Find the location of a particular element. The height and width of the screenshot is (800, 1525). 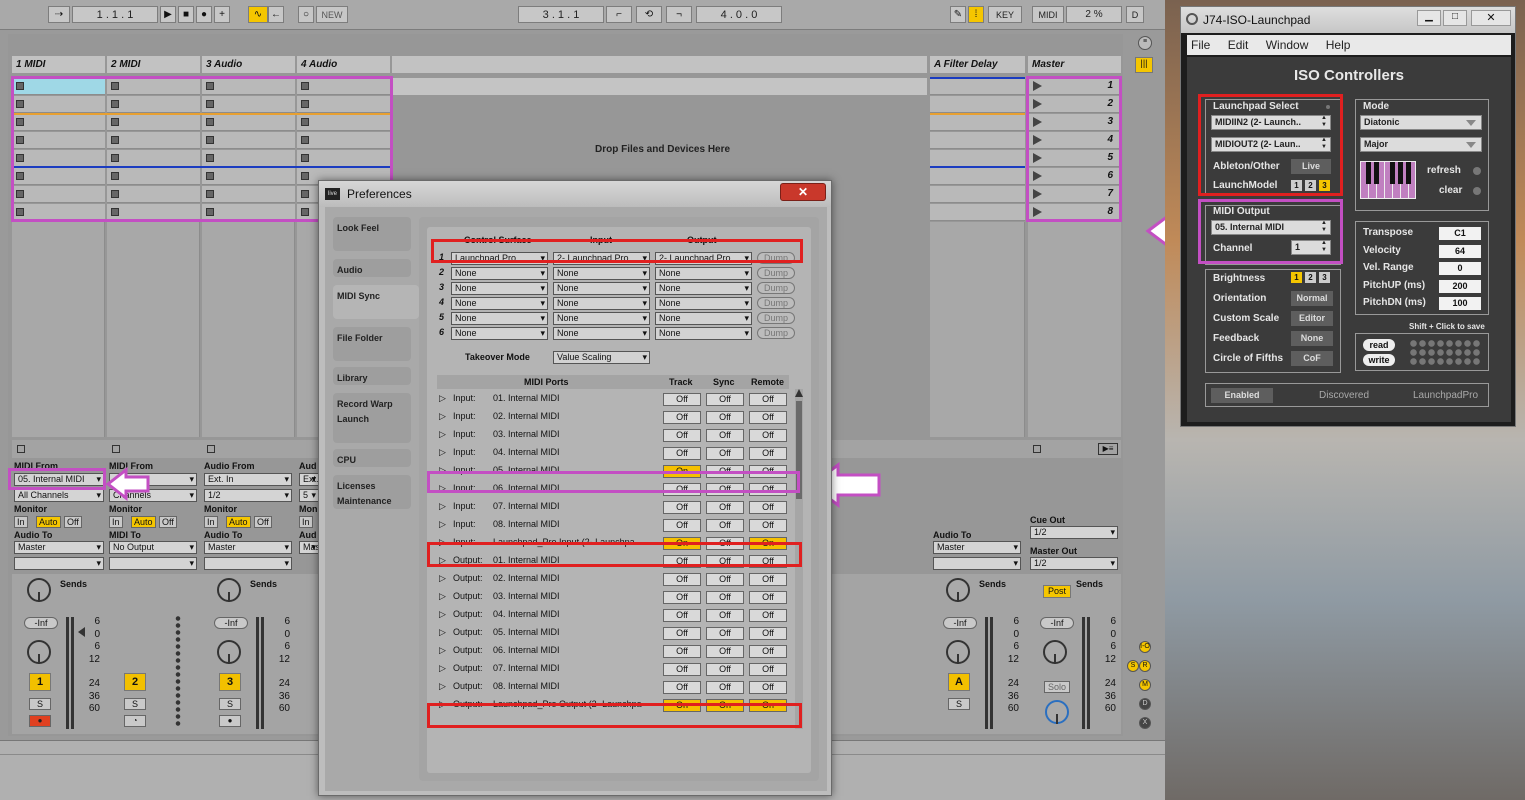

stop-clips-icon is located at coordinates (21, 449).